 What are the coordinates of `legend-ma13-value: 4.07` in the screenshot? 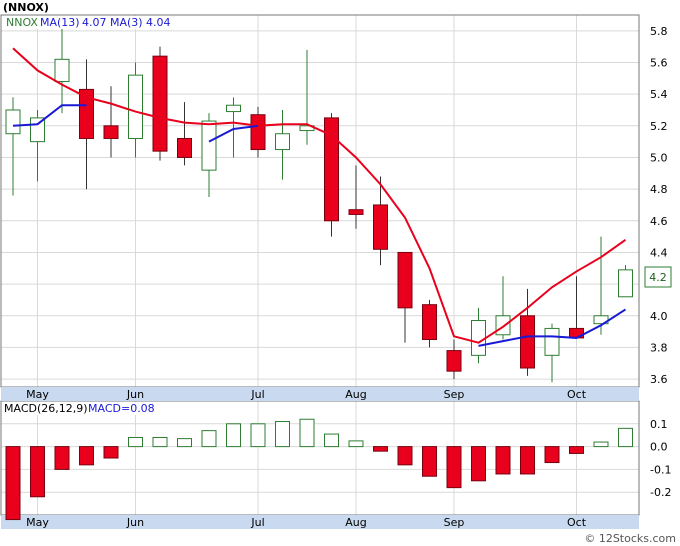 It's located at (94, 22).